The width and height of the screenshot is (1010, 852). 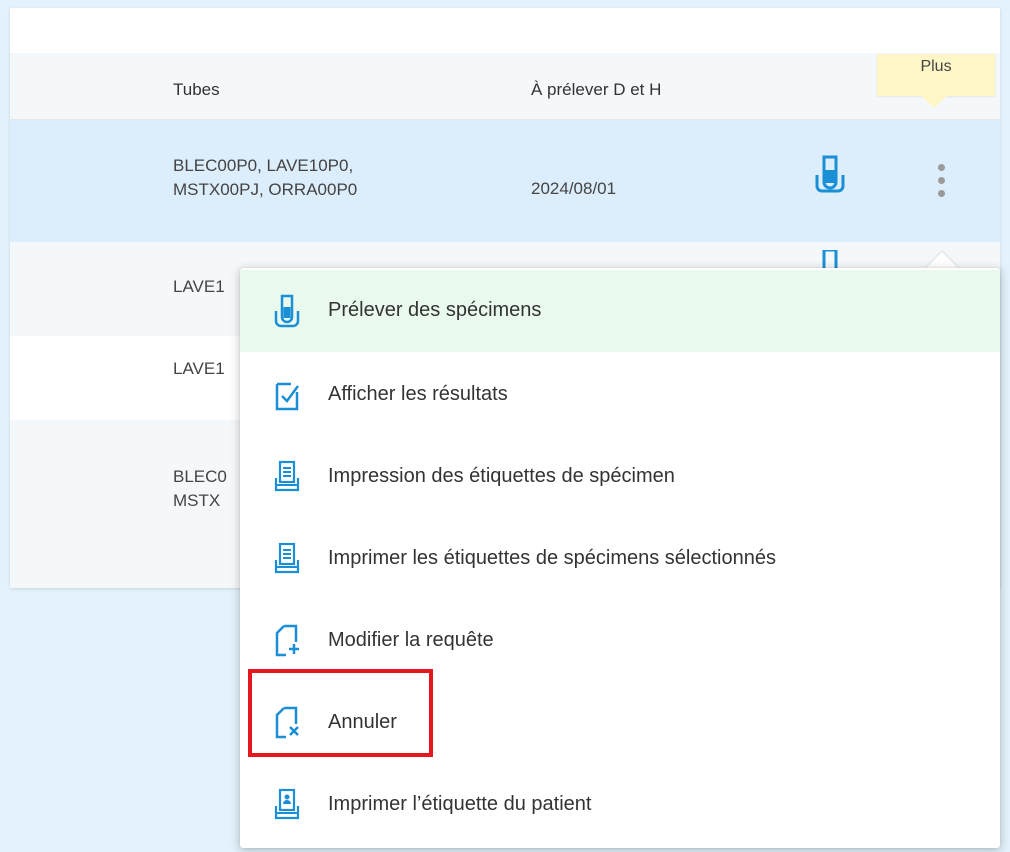 What do you see at coordinates (265, 177) in the screenshot?
I see `tubes-cell: BLEC00P0, LAVE10P0, MSTX00PJ, ORRA00P0` at bounding box center [265, 177].